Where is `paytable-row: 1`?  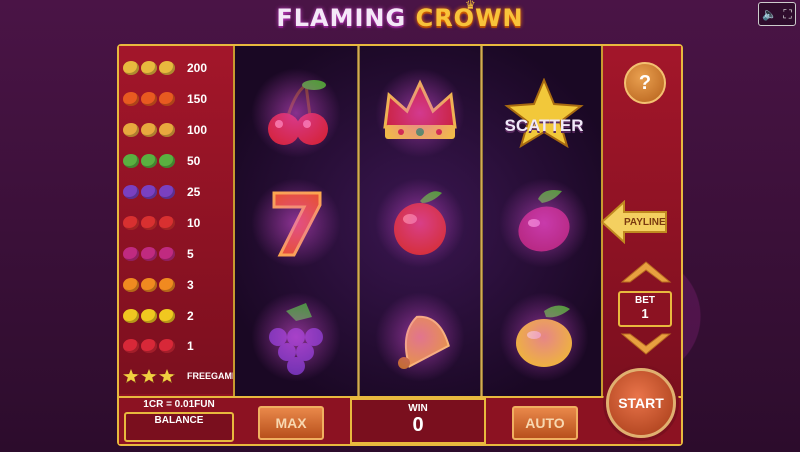 paytable-row: 1 is located at coordinates (158, 346).